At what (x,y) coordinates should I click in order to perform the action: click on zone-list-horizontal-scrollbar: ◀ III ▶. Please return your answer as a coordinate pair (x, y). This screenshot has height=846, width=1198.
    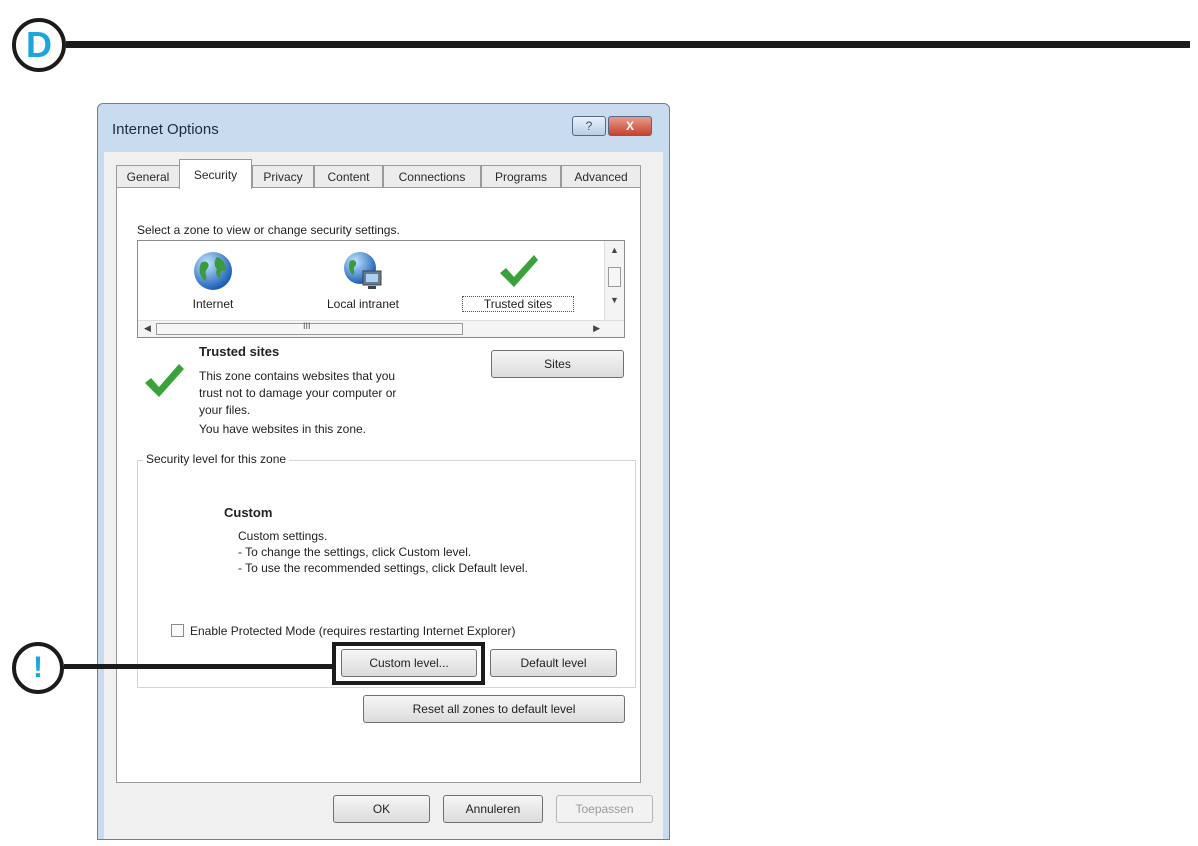
    Looking at the image, I should click on (381, 328).